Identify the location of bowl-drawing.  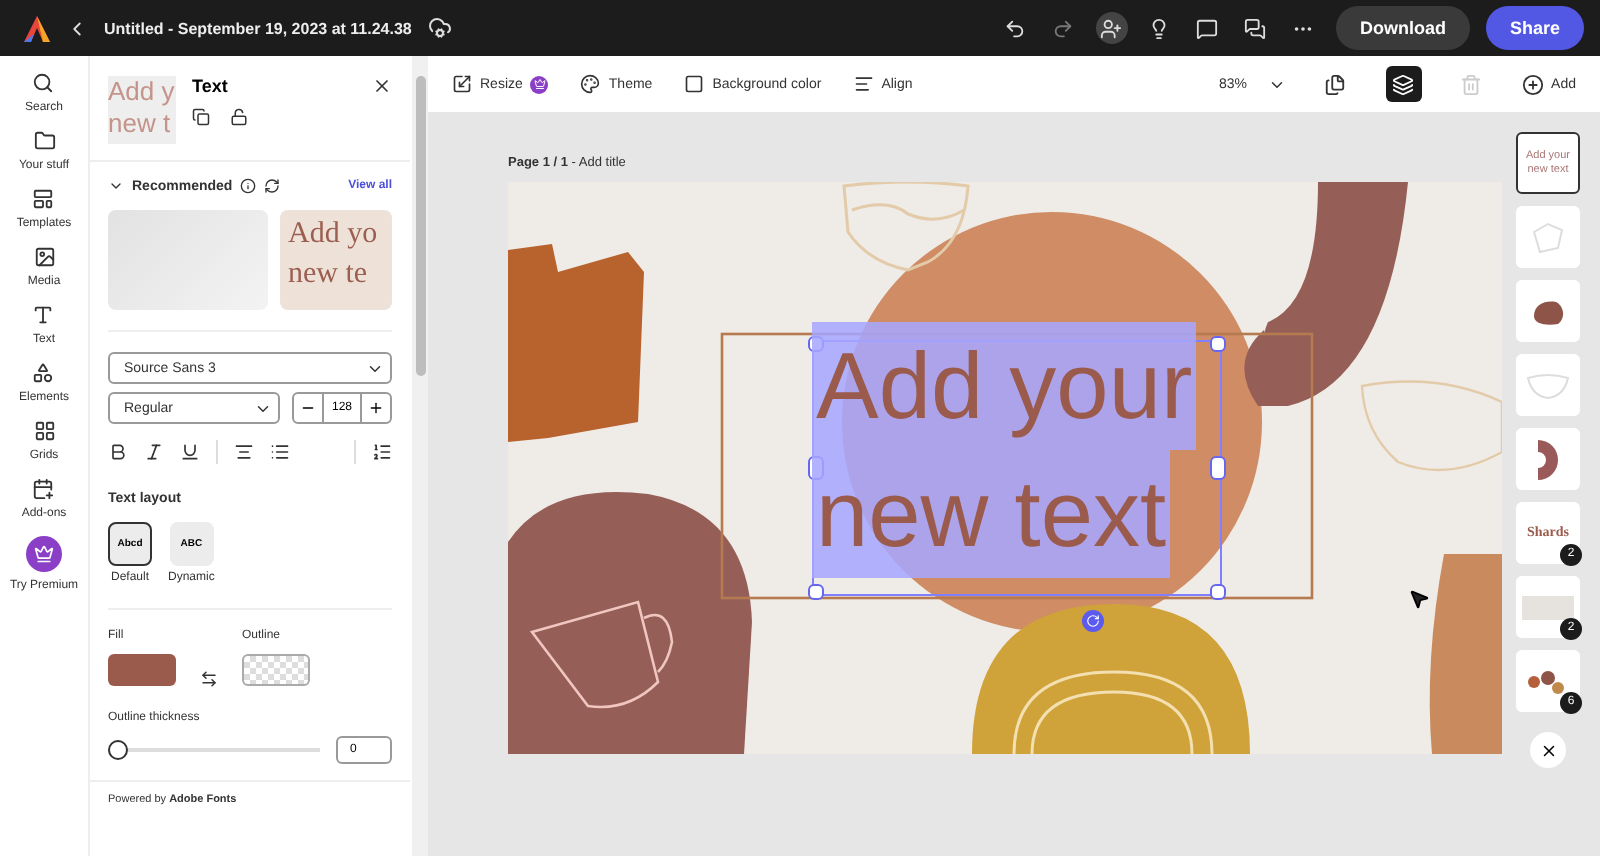
(1548, 385).